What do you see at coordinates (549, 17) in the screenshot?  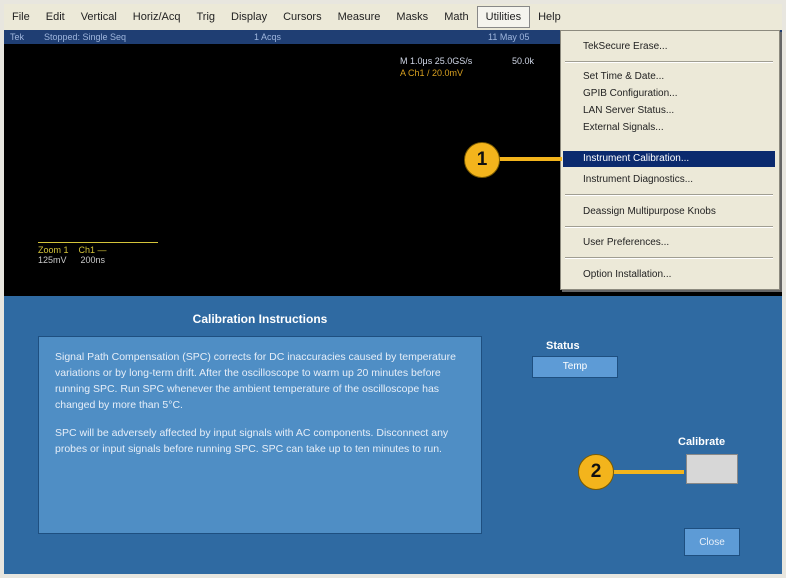 I see `menu-help: Help` at bounding box center [549, 17].